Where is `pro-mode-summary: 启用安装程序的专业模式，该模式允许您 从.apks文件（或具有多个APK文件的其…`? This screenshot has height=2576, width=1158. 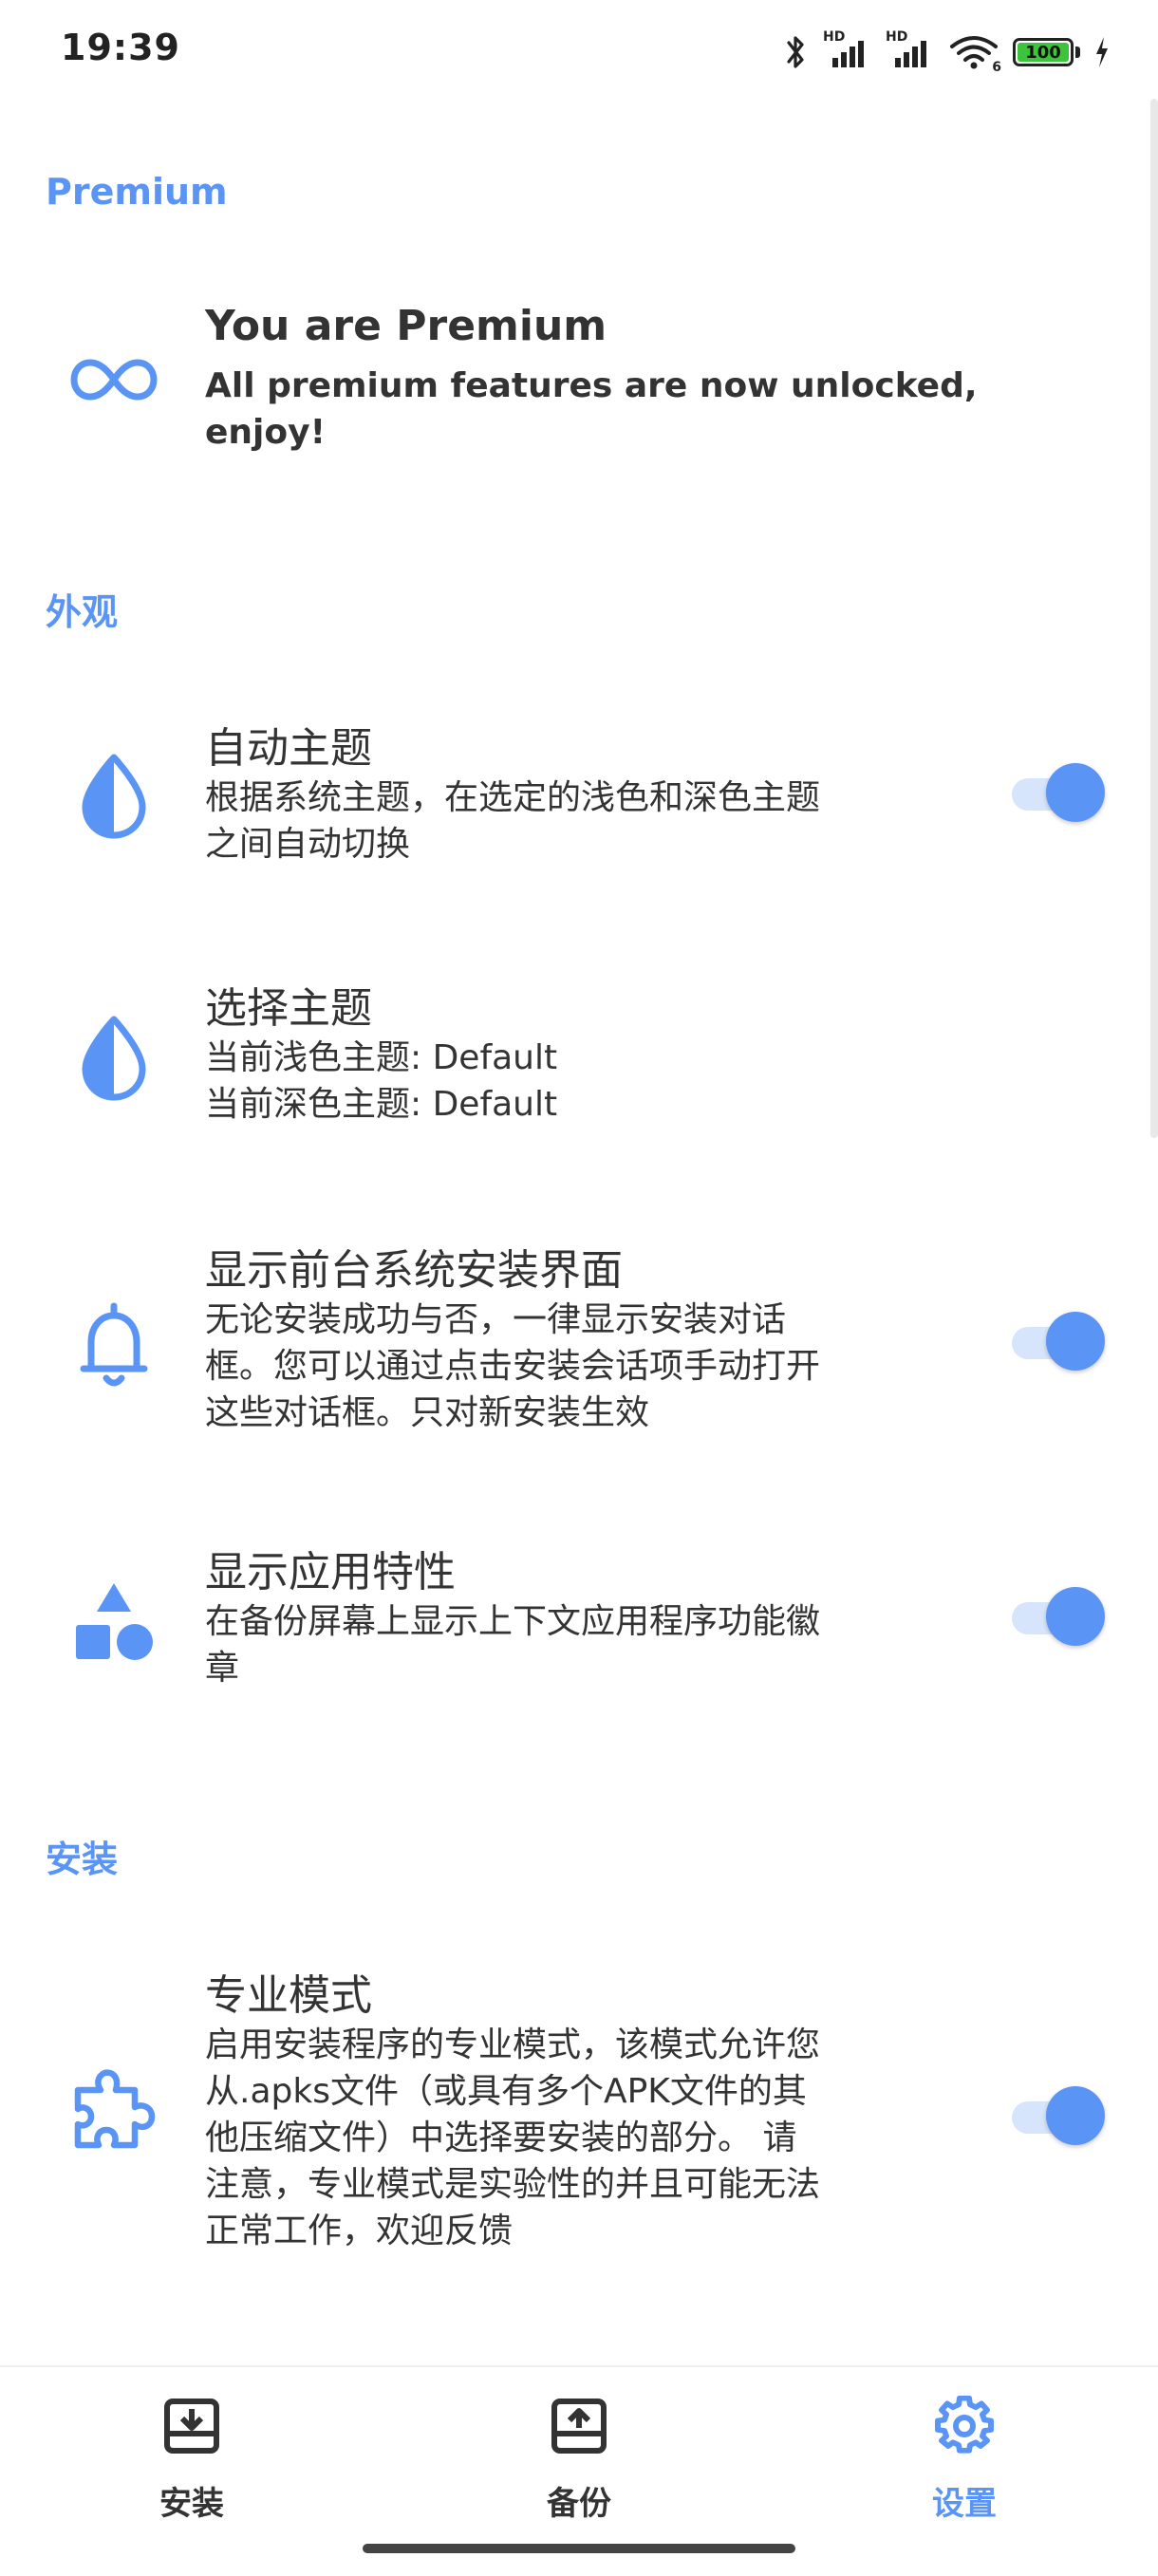
pro-mode-summary: 启用安装程序的专业模式，该模式允许您 从.apks文件（或具有多个APK文件的其… is located at coordinates (575, 2138).